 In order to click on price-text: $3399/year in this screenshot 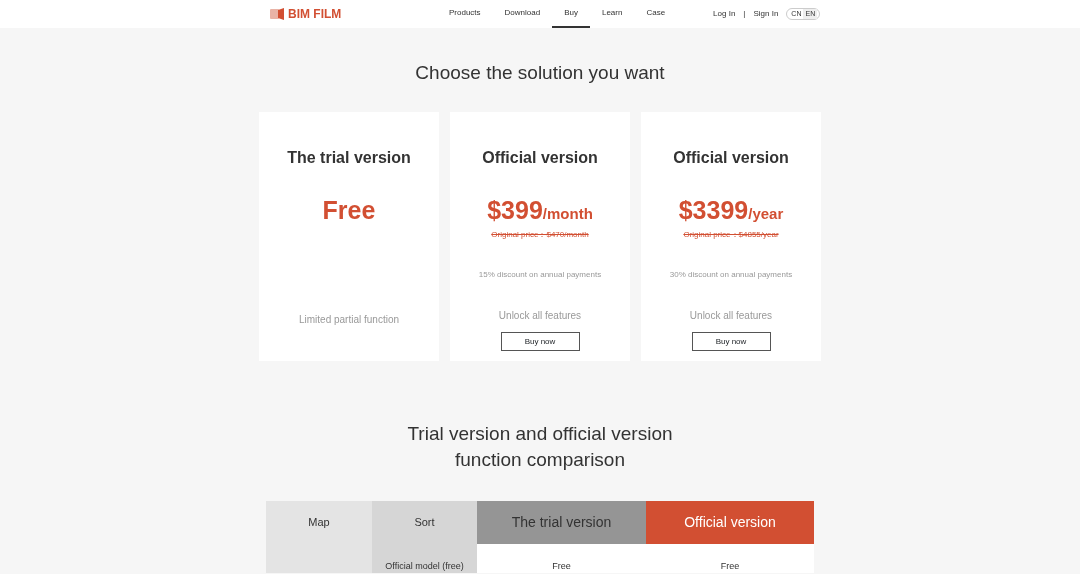, I will do `click(731, 210)`.